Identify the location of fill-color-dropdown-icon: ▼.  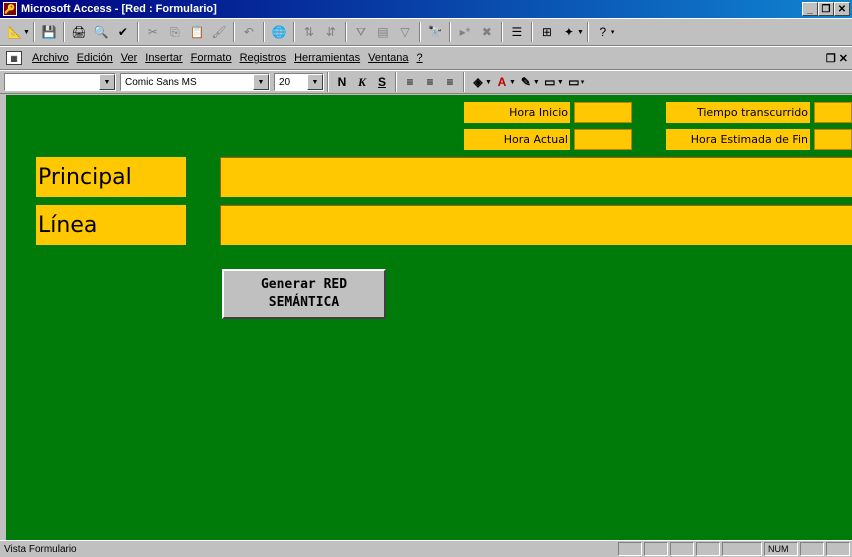
(488, 82).